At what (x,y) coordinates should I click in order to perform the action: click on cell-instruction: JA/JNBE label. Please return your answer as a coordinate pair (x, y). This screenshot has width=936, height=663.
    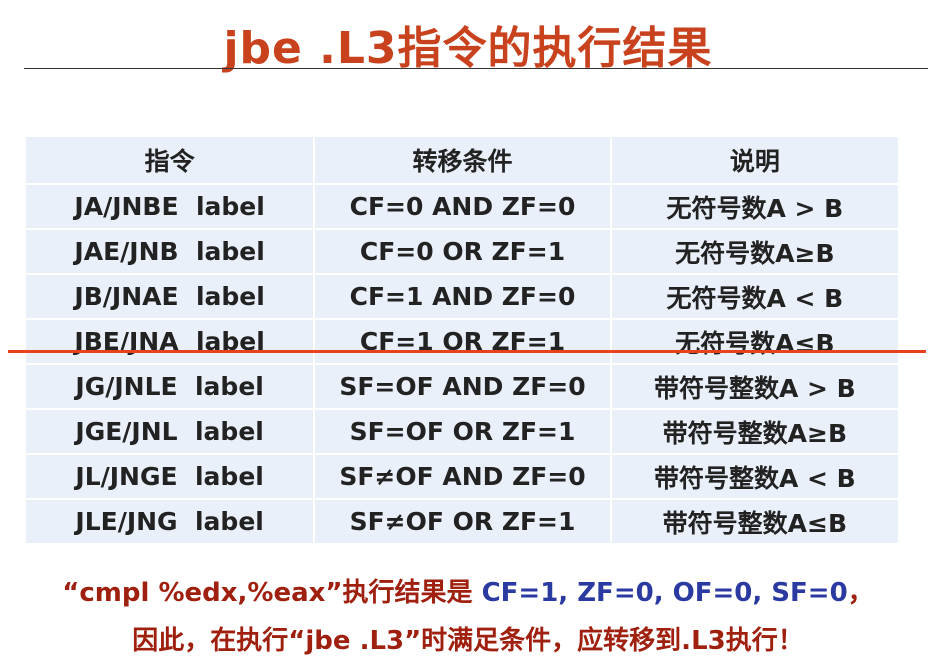
    Looking at the image, I should click on (171, 207).